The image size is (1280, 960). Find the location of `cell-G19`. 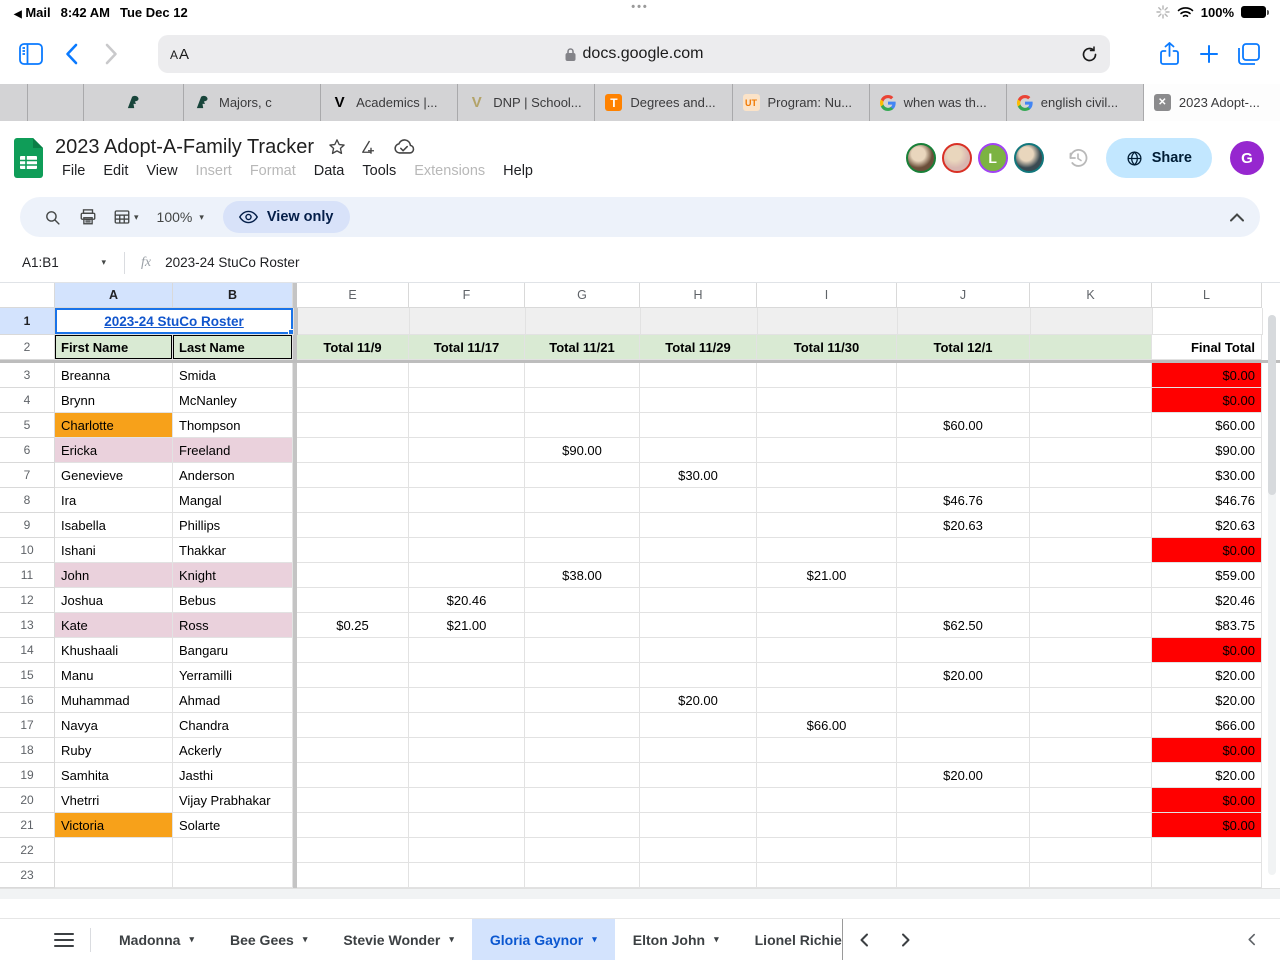

cell-G19 is located at coordinates (582, 775).